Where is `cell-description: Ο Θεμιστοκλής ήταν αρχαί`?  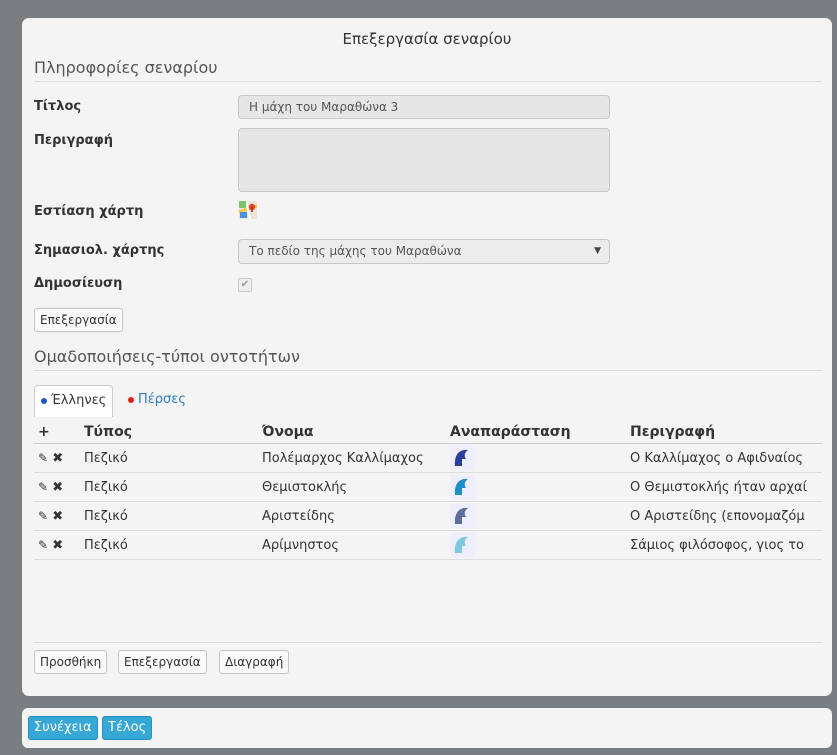 cell-description: Ο Θεμιστοκλής ήταν αρχαί is located at coordinates (724, 487).